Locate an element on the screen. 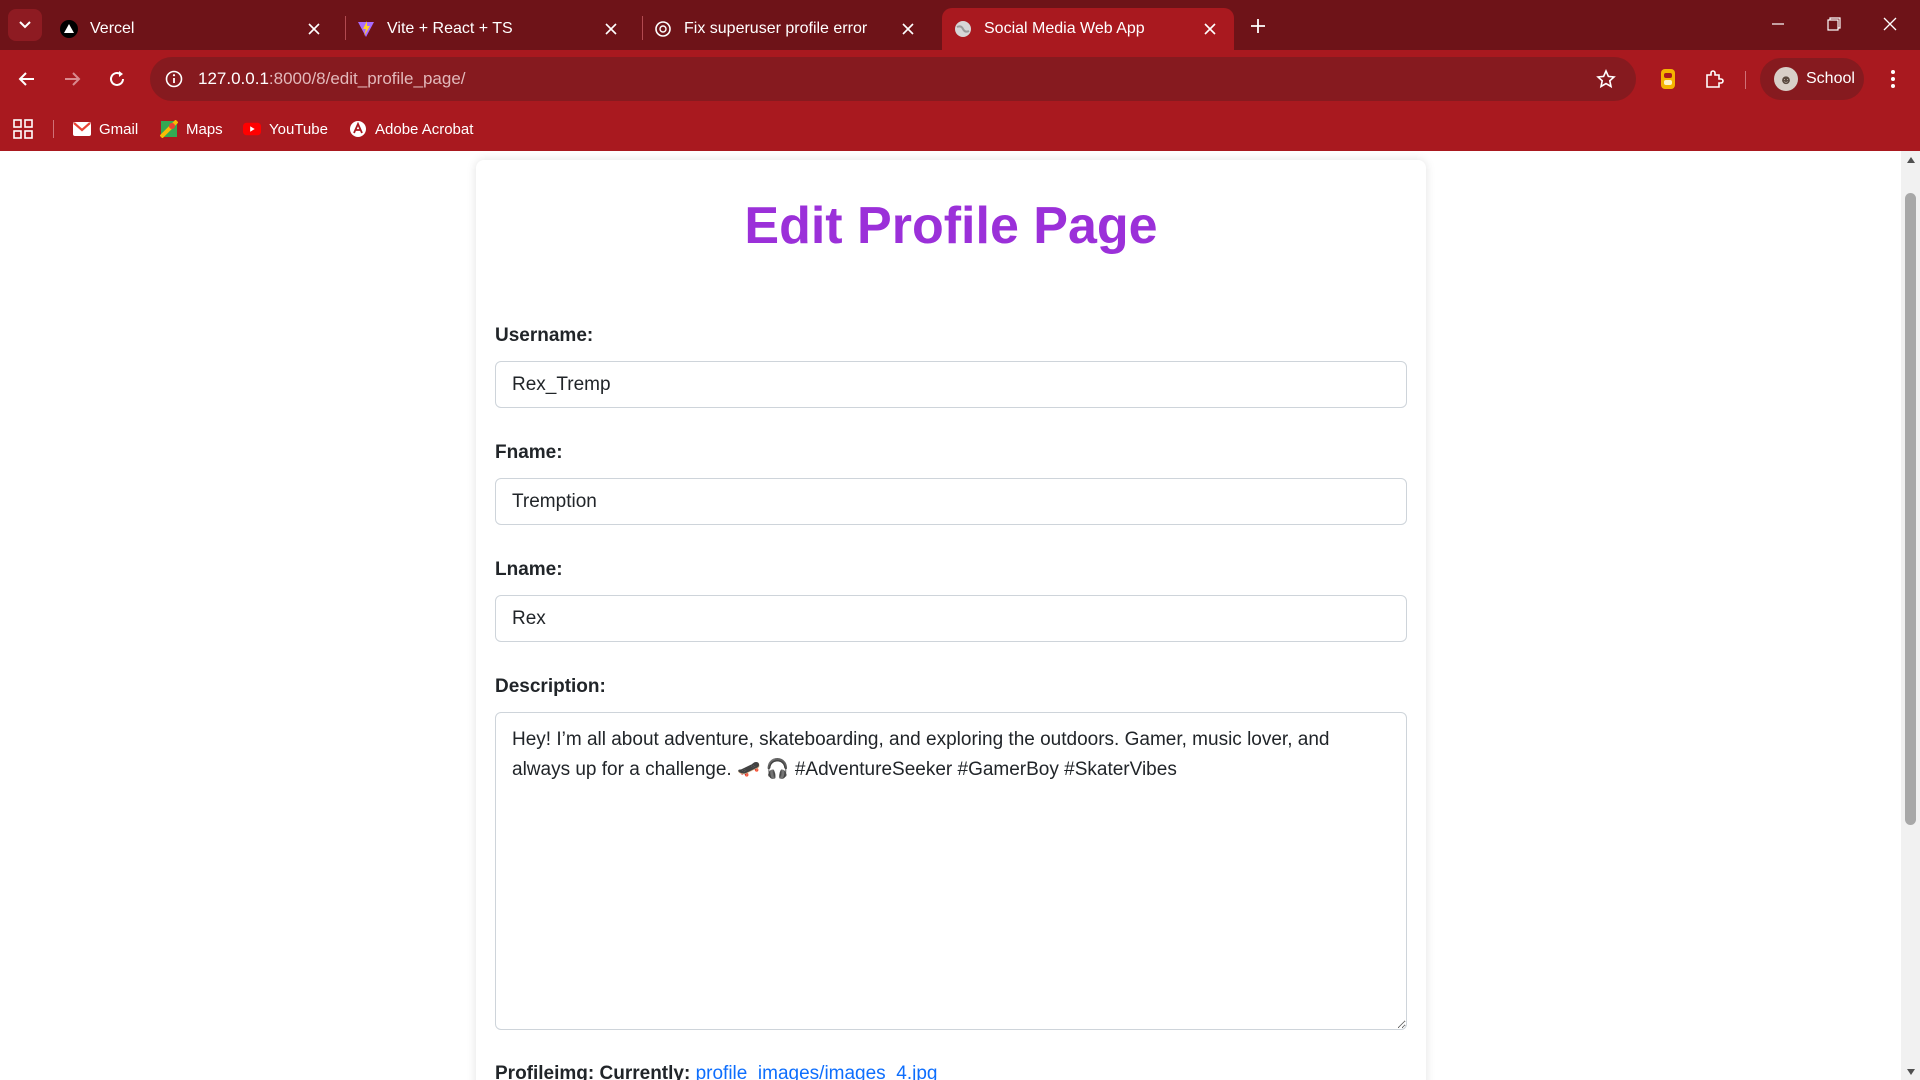 The image size is (1920, 1080). tab-chatgpt: Fix superuser profile error is located at coordinates (787, 29).